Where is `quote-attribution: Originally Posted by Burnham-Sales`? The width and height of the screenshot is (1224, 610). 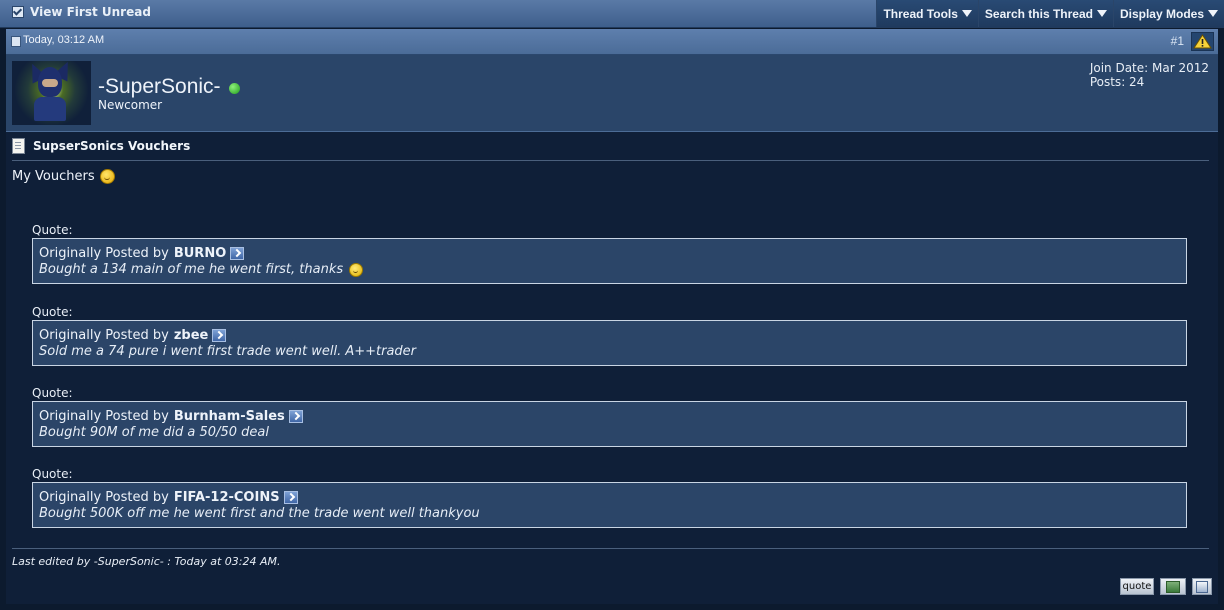
quote-attribution: Originally Posted by Burnham-Sales is located at coordinates (171, 416).